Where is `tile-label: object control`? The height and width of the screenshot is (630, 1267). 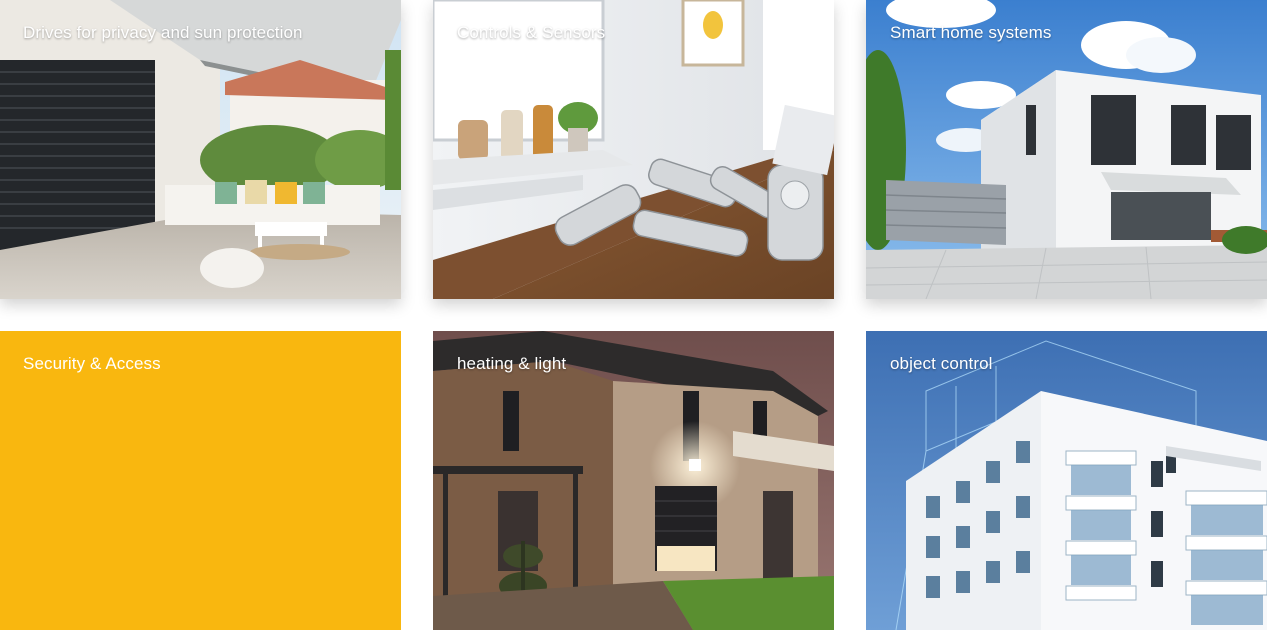
tile-label: object control is located at coordinates (941, 363).